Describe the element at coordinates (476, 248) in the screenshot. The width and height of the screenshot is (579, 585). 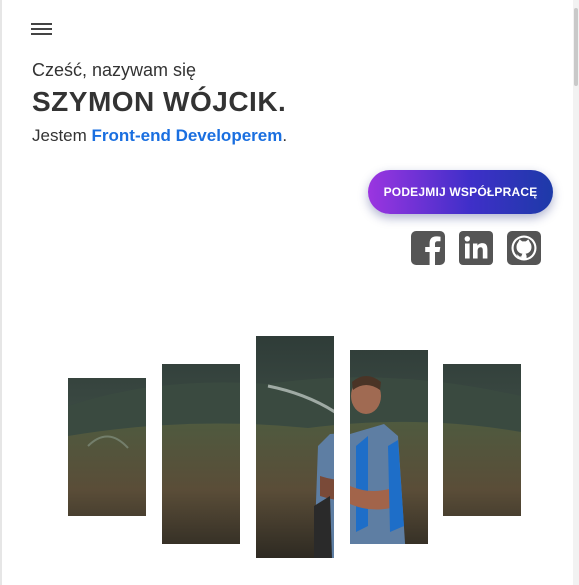
I see `linkedin-icon` at that location.